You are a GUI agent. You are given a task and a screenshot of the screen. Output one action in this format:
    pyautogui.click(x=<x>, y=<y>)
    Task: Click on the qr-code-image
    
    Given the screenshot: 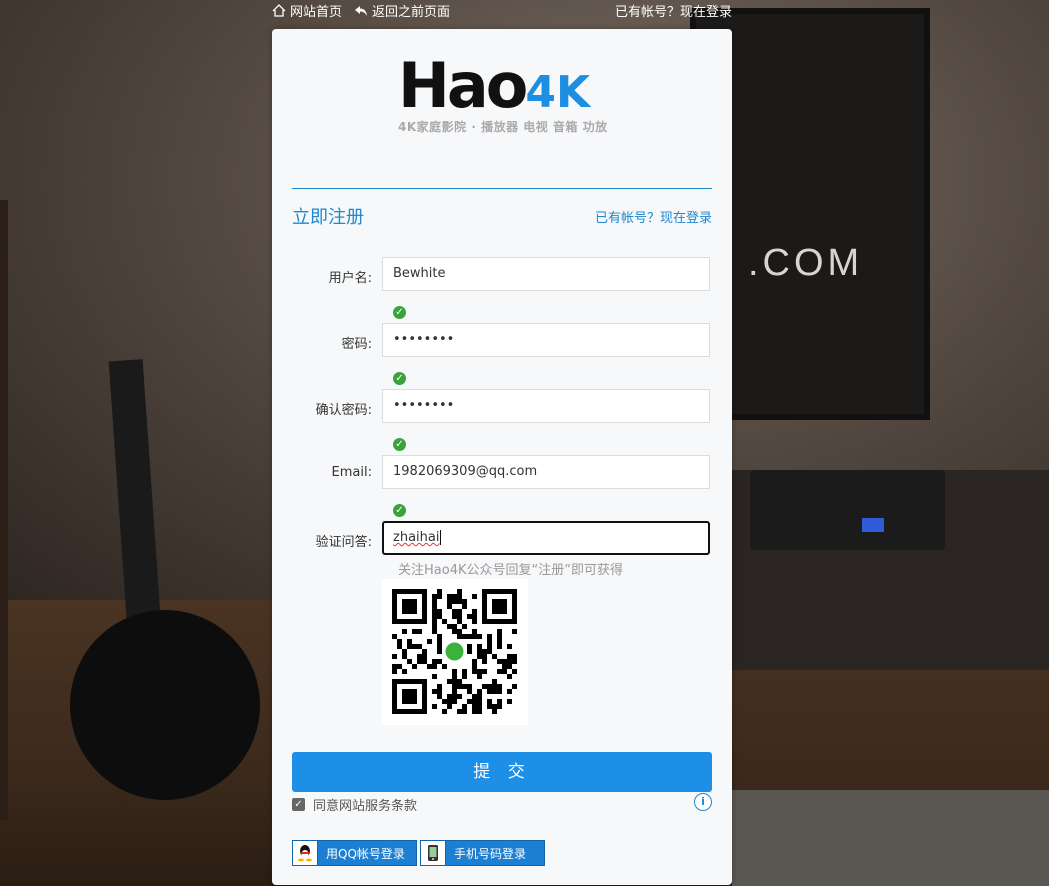 What is the action you would take?
    pyautogui.click(x=454, y=651)
    